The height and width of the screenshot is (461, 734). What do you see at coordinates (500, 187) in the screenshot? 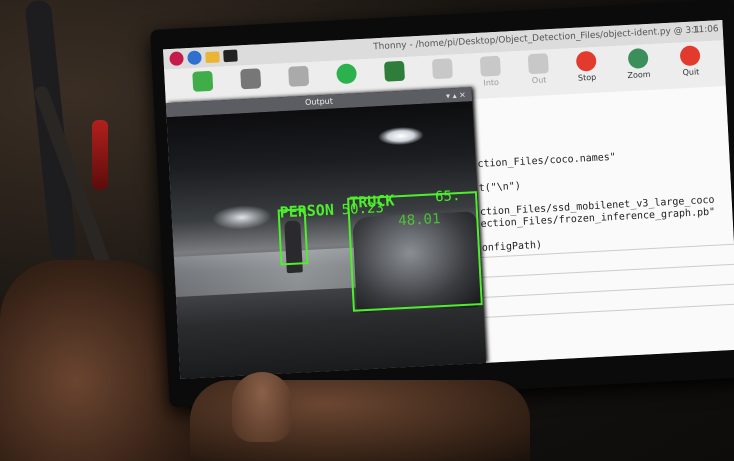
I see `code-line: t("\n")` at bounding box center [500, 187].